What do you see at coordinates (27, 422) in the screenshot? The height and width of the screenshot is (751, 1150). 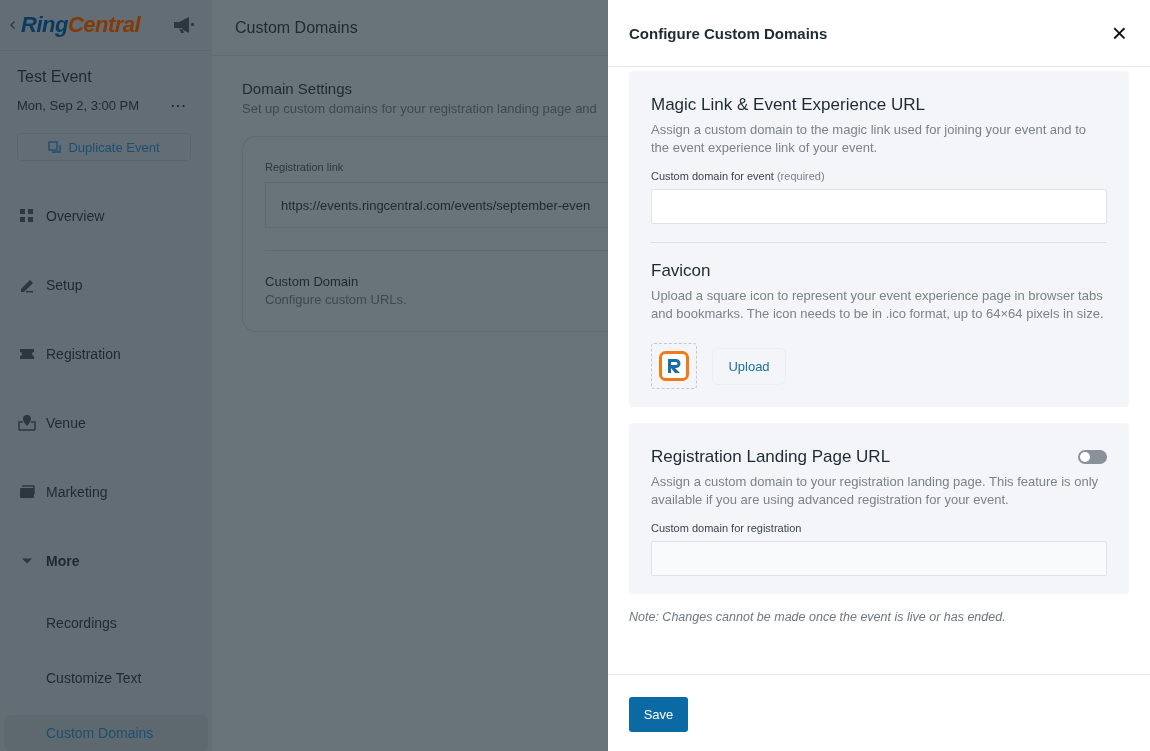 I see `map-pin-icon` at bounding box center [27, 422].